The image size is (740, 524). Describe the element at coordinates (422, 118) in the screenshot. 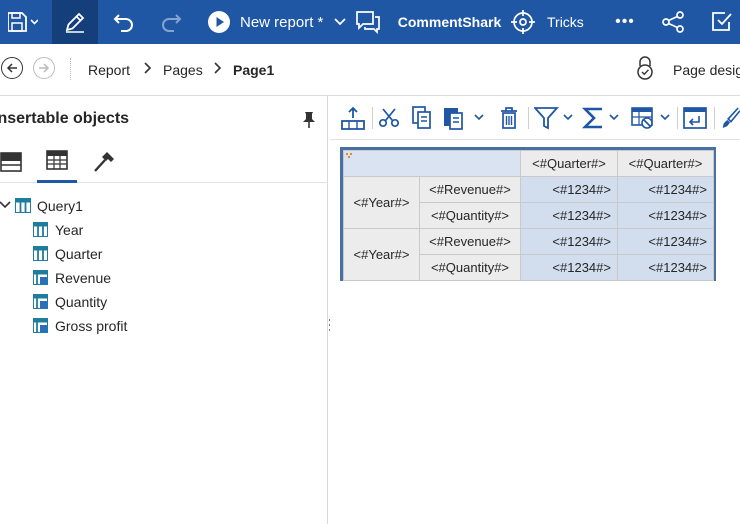

I see `copy-button` at that location.